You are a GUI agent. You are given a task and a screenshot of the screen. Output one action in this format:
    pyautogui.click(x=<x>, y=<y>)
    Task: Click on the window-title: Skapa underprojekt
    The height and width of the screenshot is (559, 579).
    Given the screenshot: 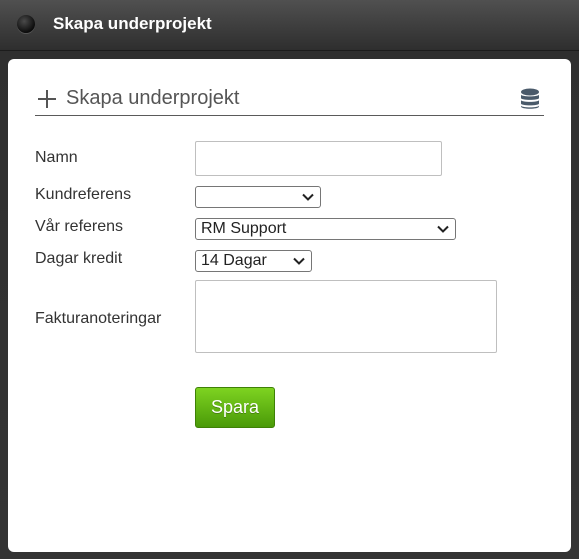 What is the action you would take?
    pyautogui.click(x=132, y=23)
    